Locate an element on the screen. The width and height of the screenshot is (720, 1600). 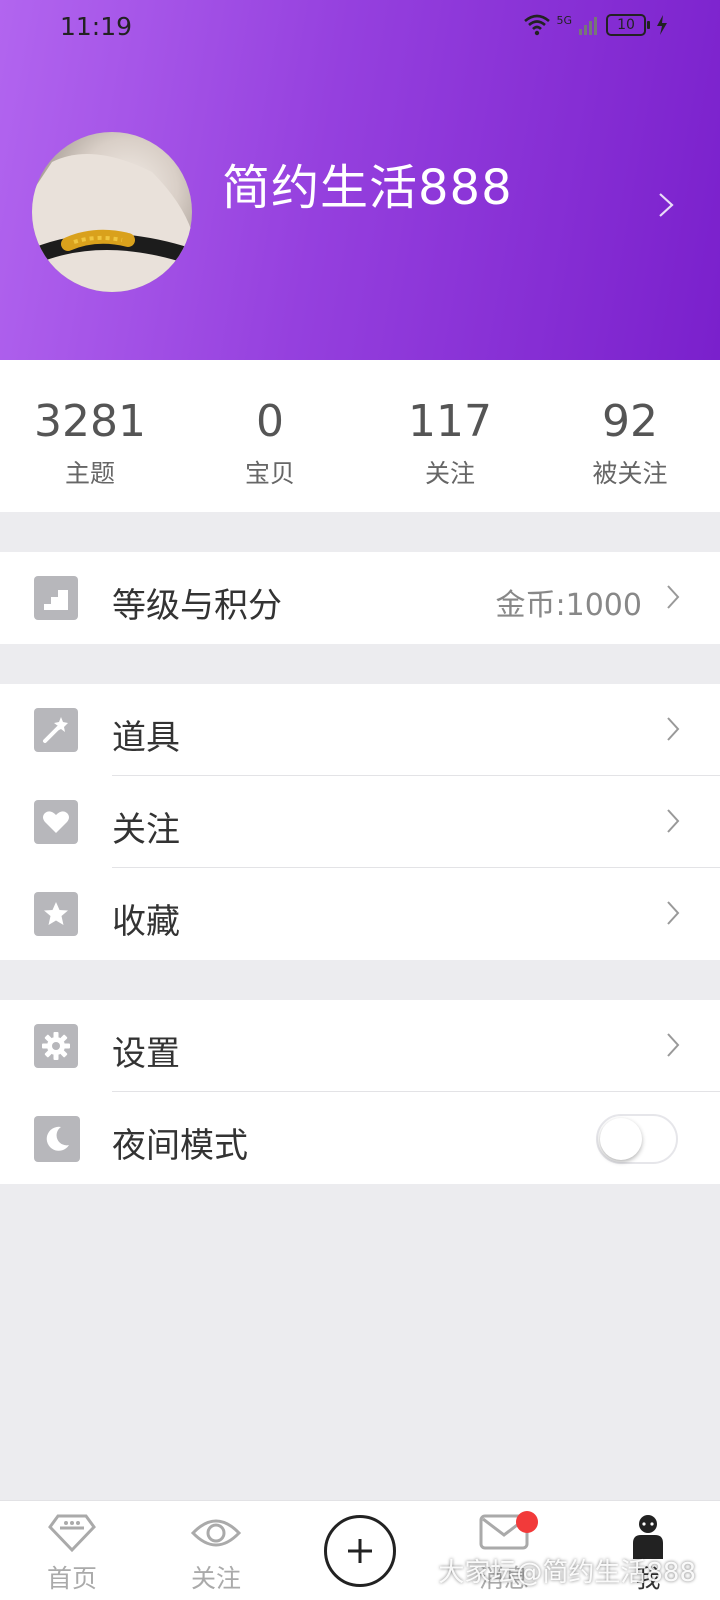
avatar is located at coordinates (112, 212).